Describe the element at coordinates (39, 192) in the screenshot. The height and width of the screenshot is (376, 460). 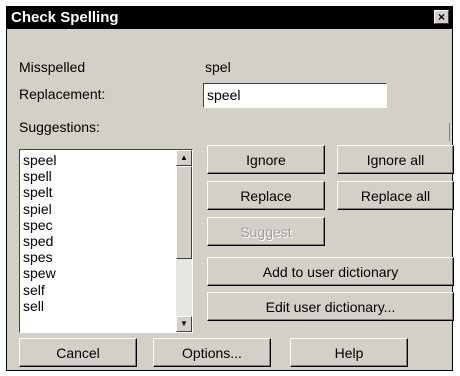
I see `list-item: spelt` at that location.